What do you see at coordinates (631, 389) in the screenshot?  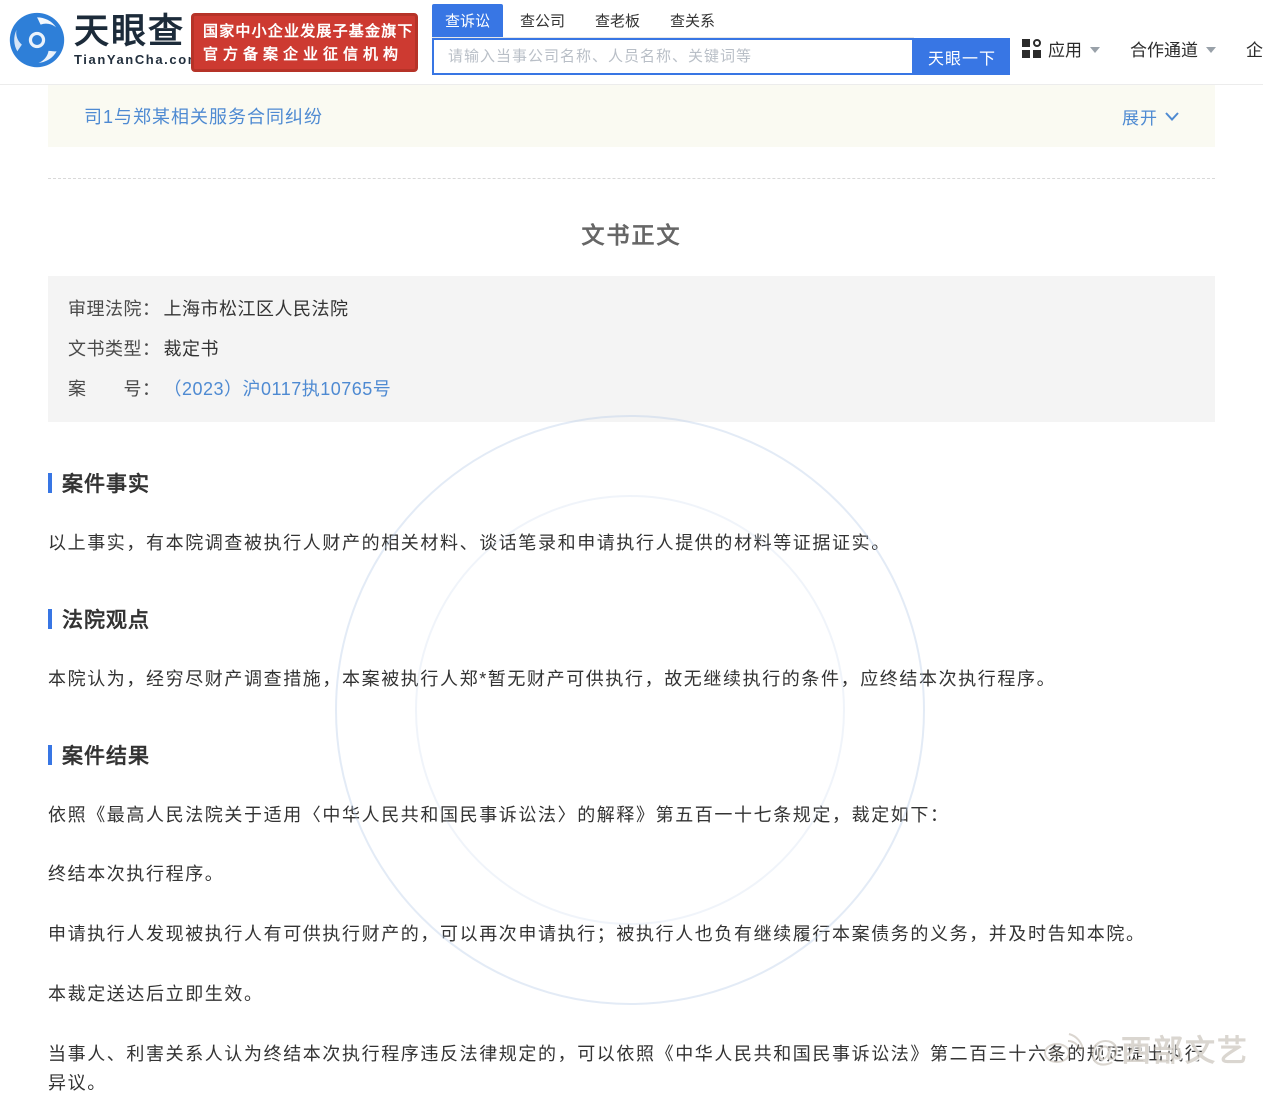 I see `meta-row-case-number: 案 号： （2023）沪0117执10765号` at bounding box center [631, 389].